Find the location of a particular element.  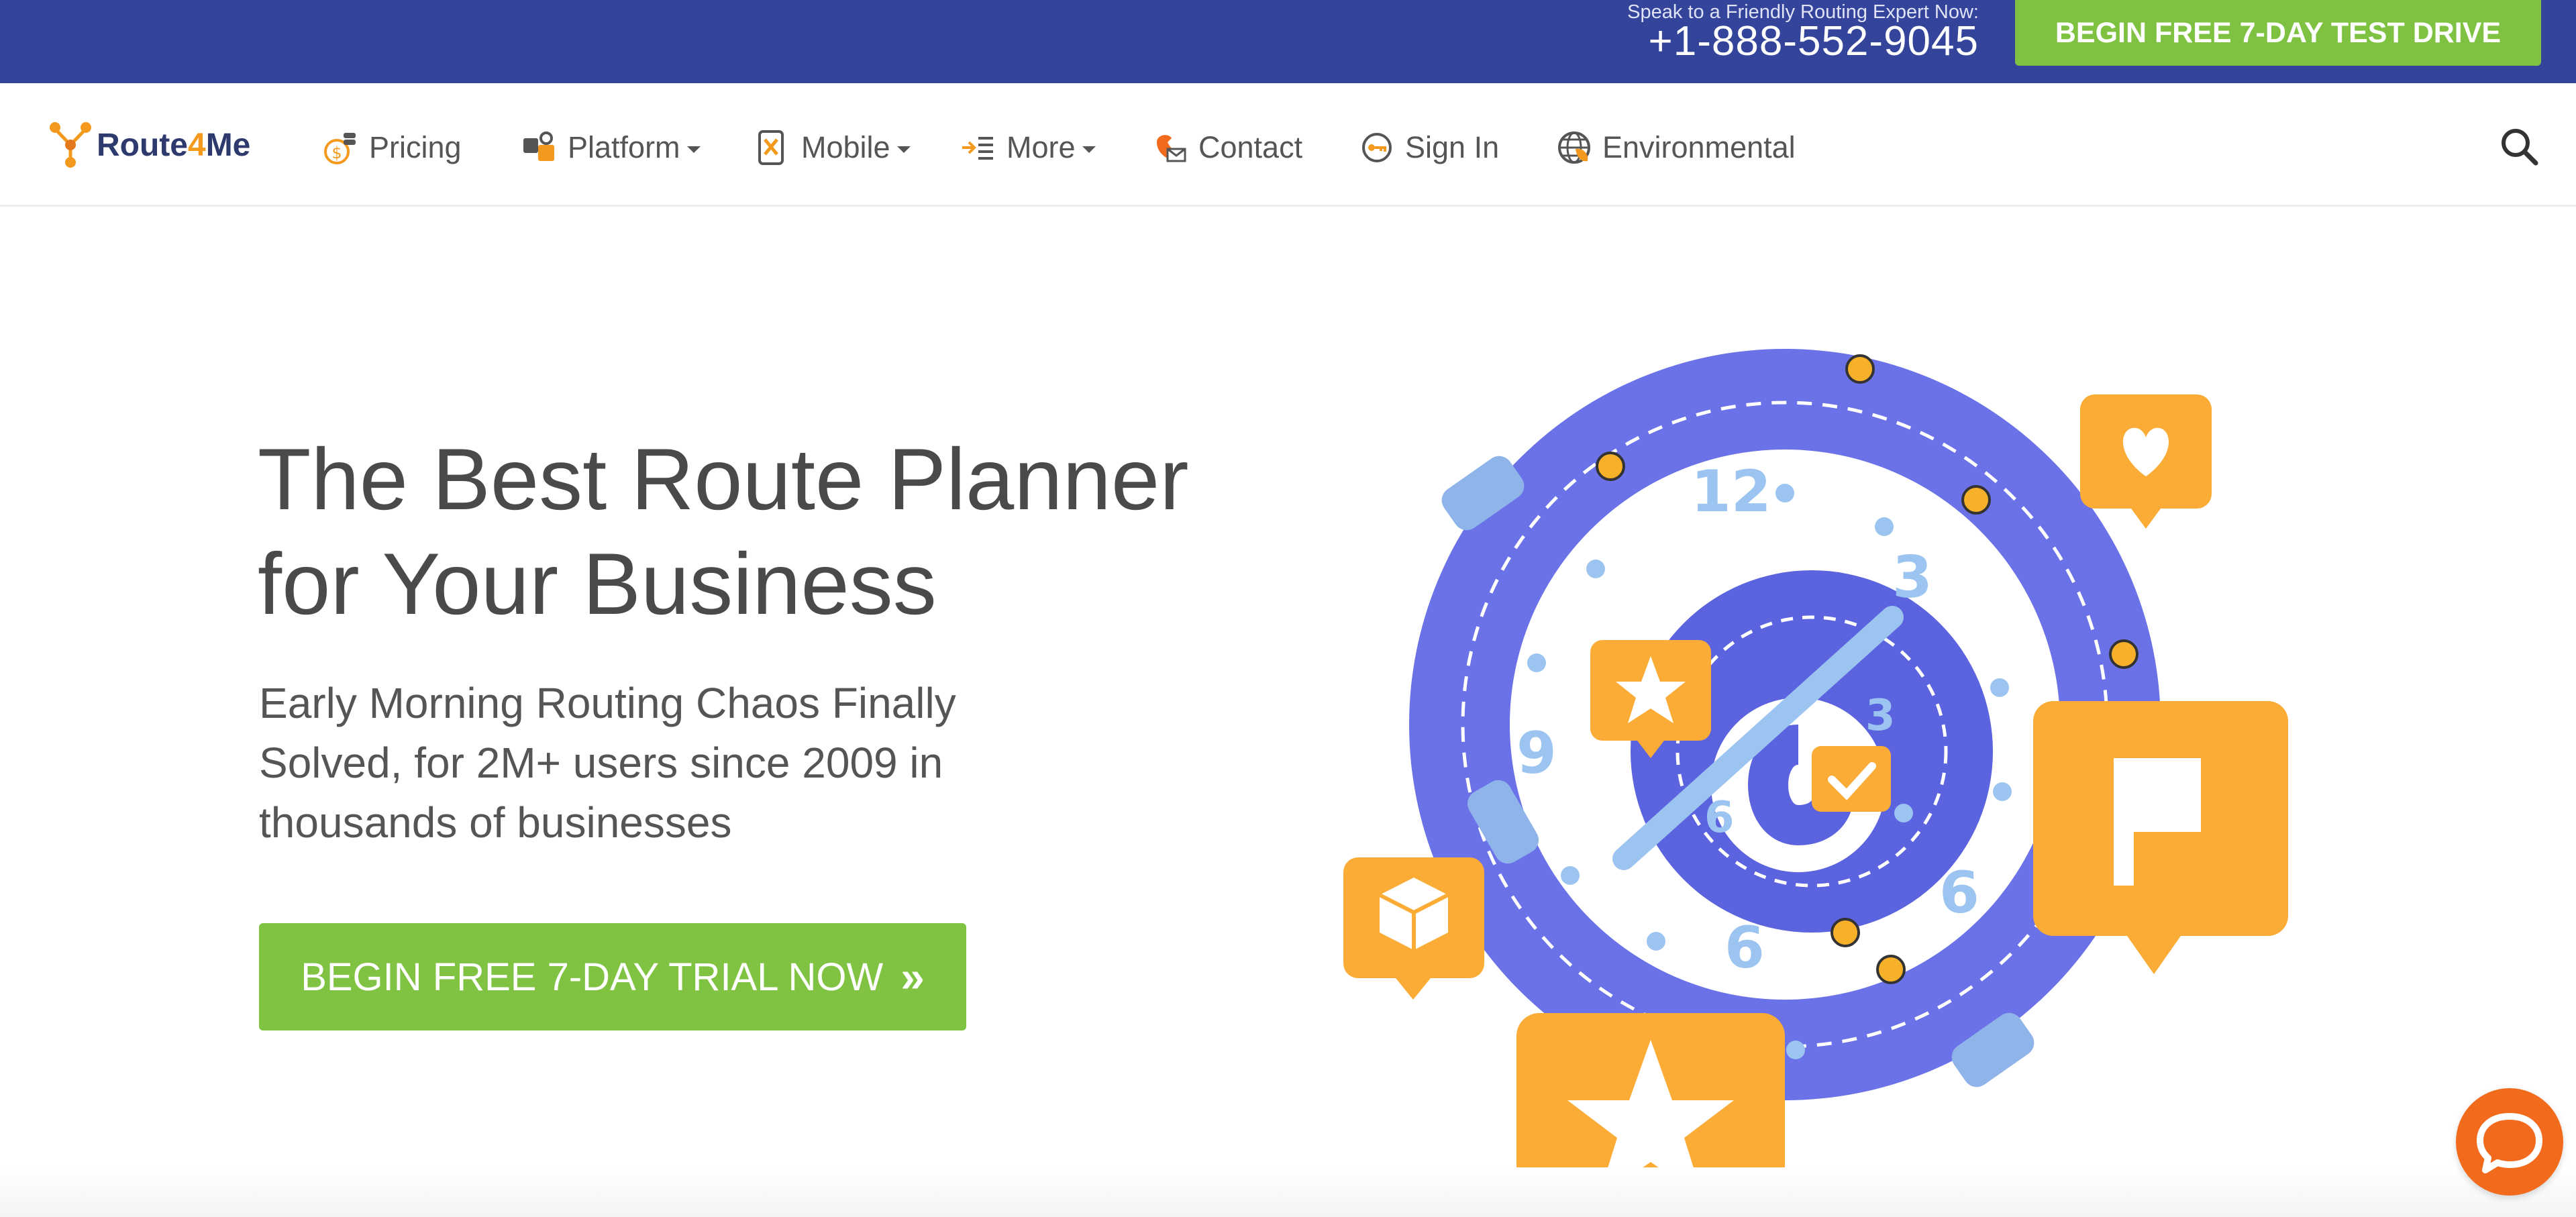

hero-subtitle-line: Solved, for 2M+ users since 2009 in is located at coordinates (601, 763).